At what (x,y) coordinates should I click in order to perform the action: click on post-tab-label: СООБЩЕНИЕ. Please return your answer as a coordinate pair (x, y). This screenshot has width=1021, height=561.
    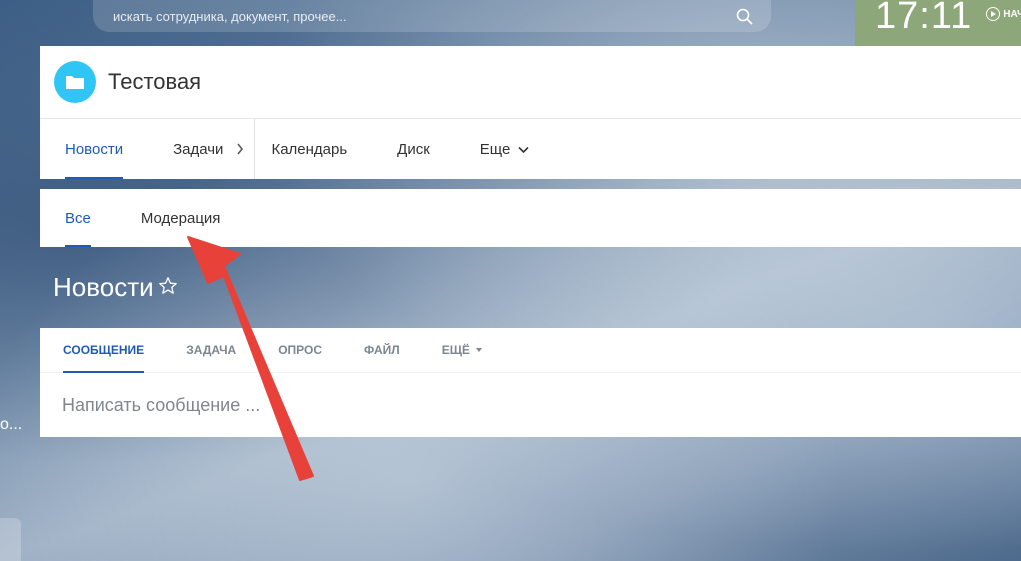
    Looking at the image, I should click on (104, 350).